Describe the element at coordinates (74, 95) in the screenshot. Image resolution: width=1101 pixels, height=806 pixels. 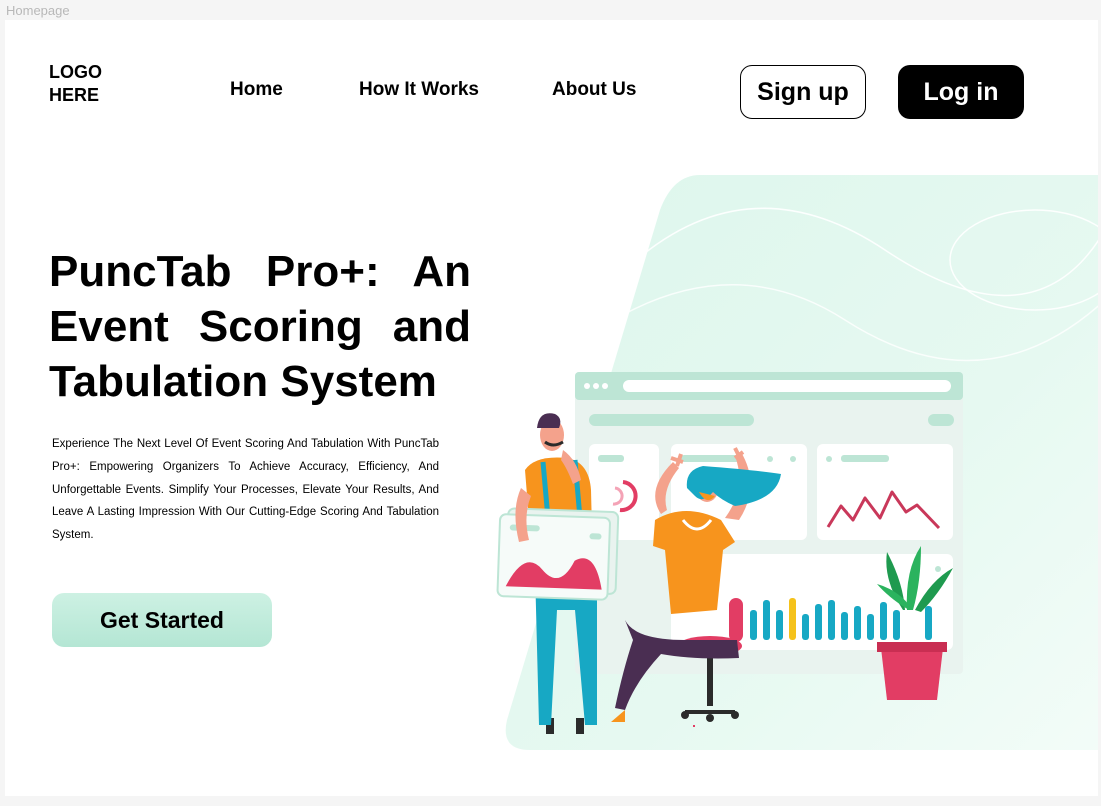
I see `logo-line-2: HERE` at that location.